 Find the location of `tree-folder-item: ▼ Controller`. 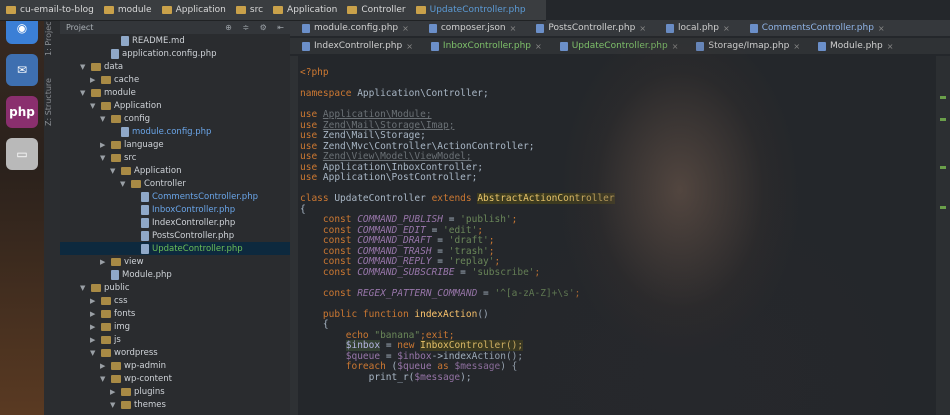

tree-folder-item: ▼ Controller is located at coordinates (153, 183).